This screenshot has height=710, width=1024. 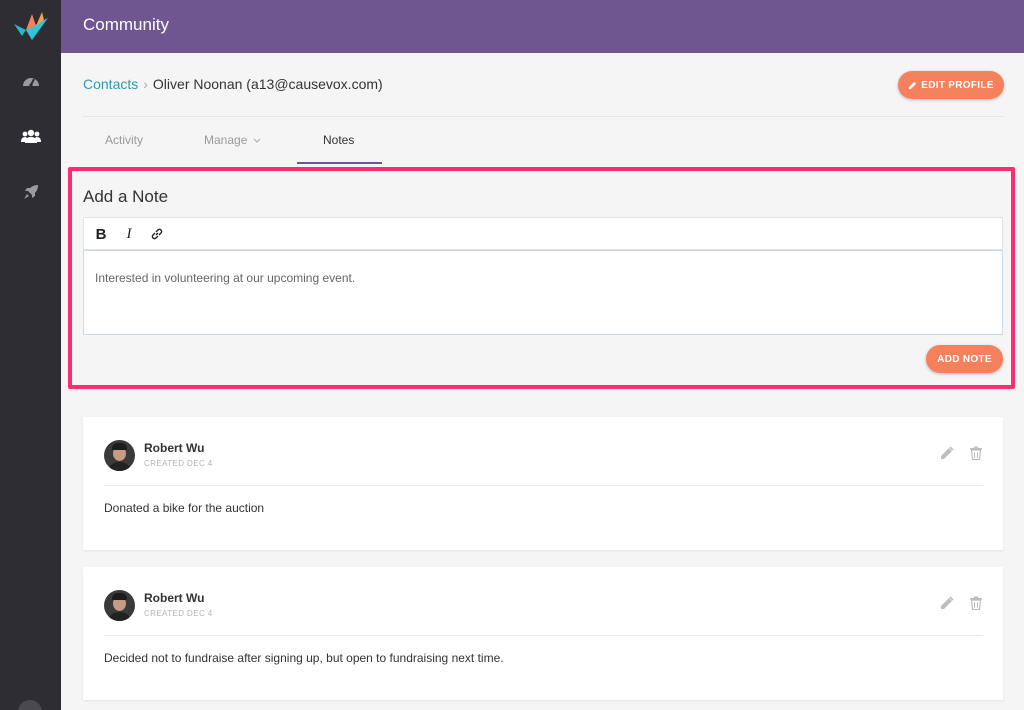 What do you see at coordinates (126, 196) in the screenshot?
I see `add-note-heading: Add a Note` at bounding box center [126, 196].